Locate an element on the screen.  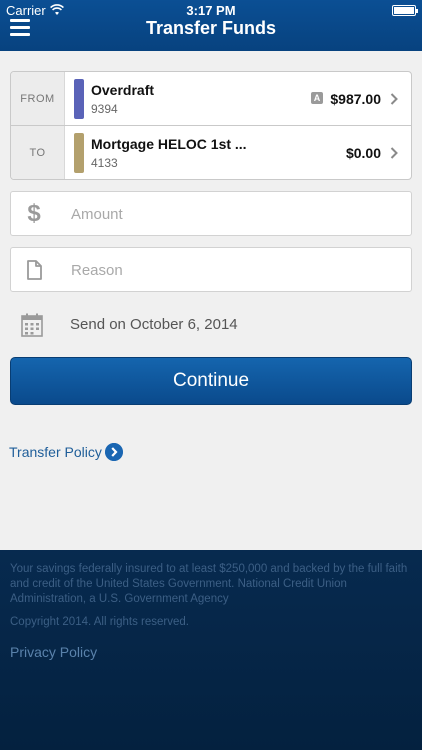
transfer-policy-link: Transfer Policy is located at coordinates (55, 452).